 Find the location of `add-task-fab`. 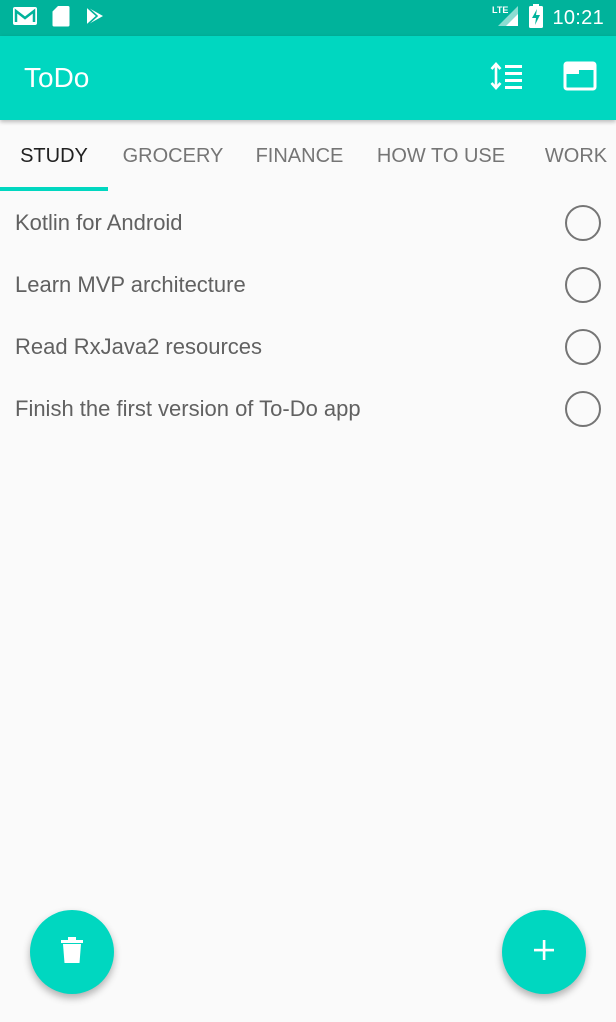

add-task-fab is located at coordinates (544, 952).